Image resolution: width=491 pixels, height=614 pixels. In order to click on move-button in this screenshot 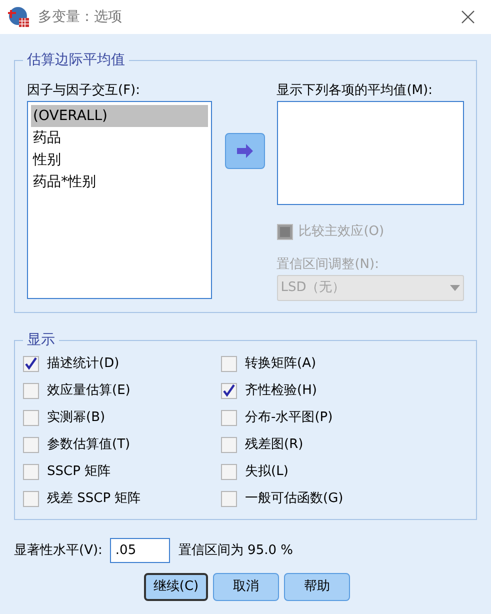, I will do `click(244, 151)`.